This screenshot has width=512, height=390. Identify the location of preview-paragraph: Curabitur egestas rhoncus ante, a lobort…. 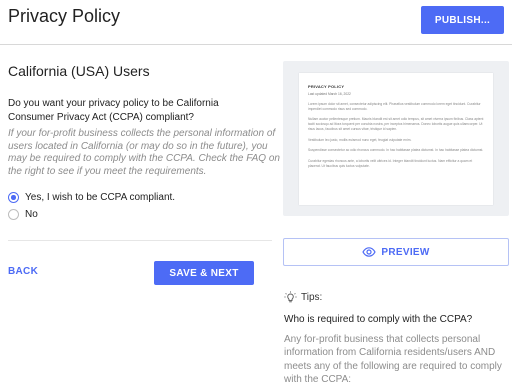
(390, 163).